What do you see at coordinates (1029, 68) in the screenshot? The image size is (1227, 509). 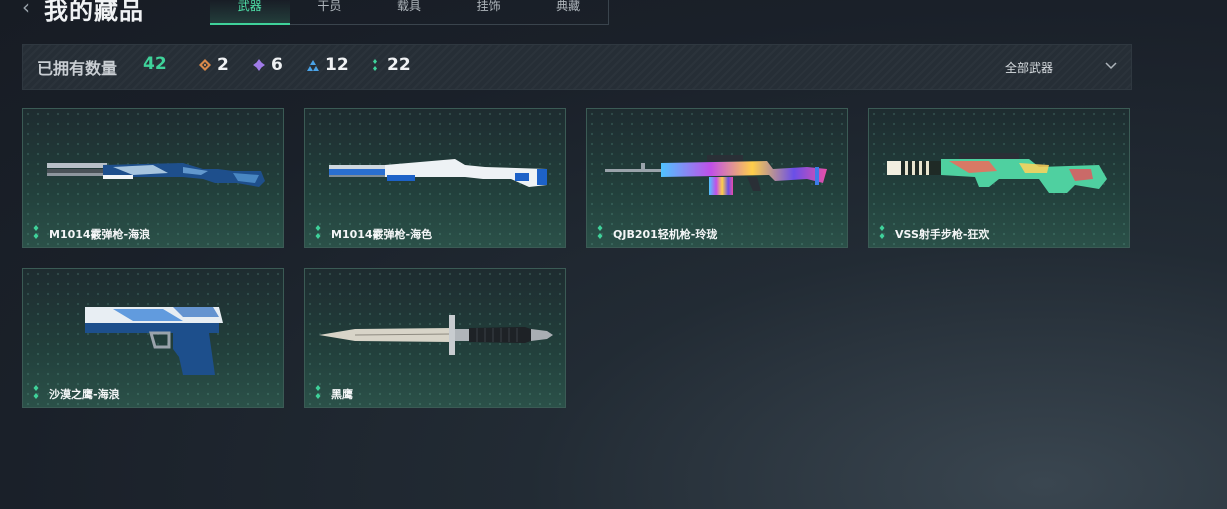 I see `filter-selected-value: 全部武器` at bounding box center [1029, 68].